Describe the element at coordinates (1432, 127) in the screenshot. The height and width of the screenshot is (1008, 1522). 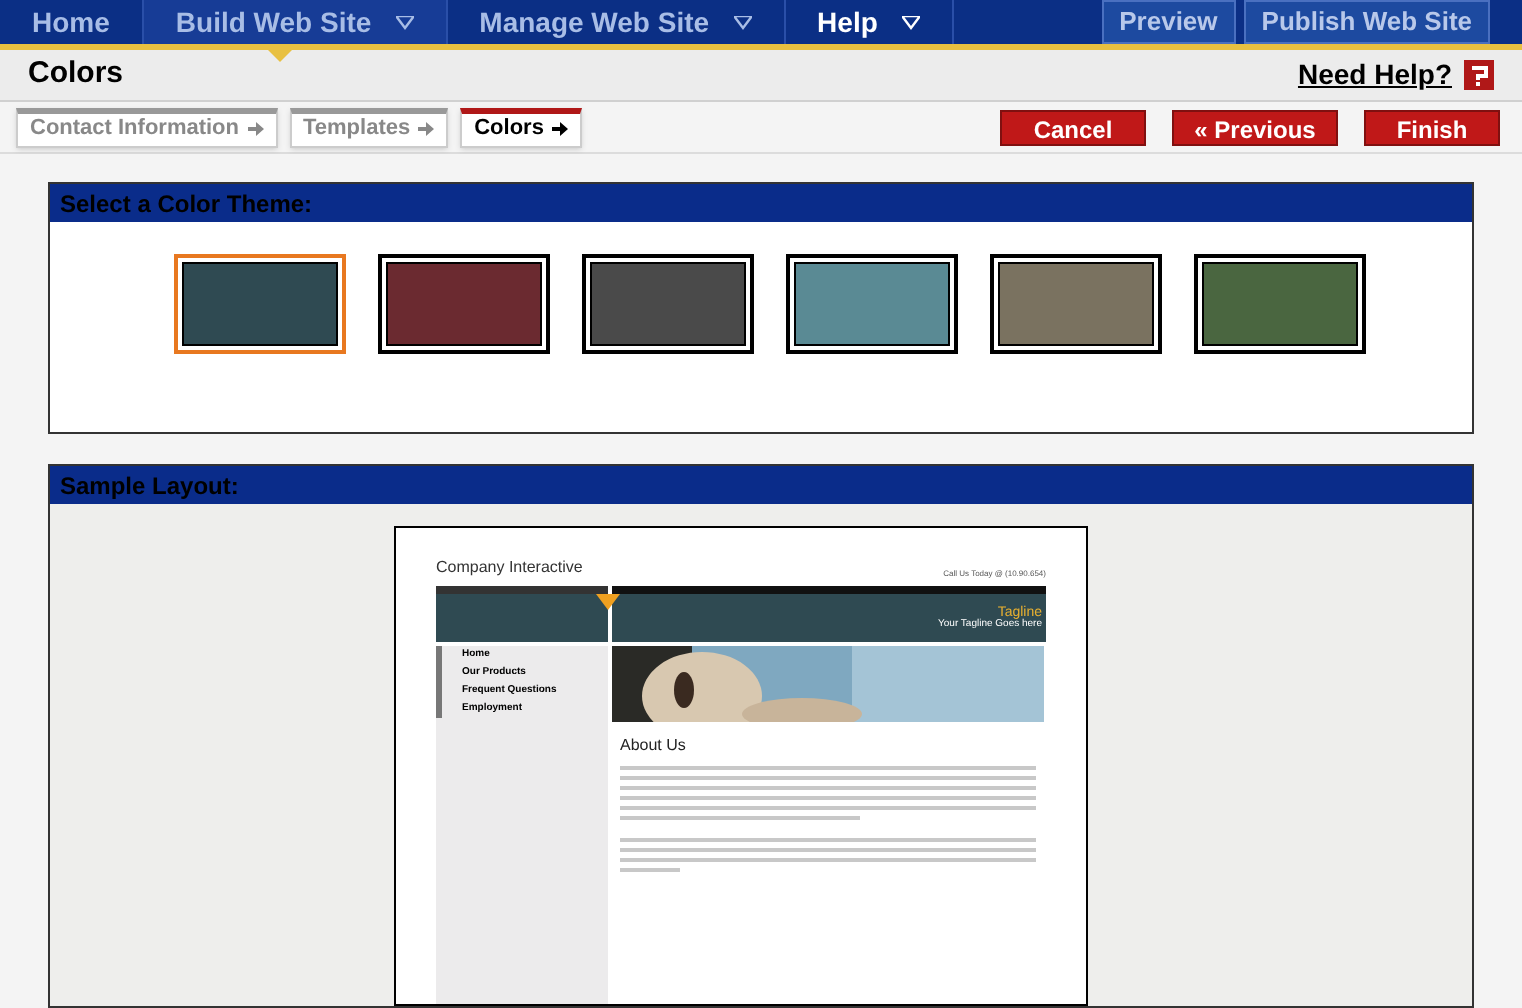
I see `action-button: Finish` at that location.